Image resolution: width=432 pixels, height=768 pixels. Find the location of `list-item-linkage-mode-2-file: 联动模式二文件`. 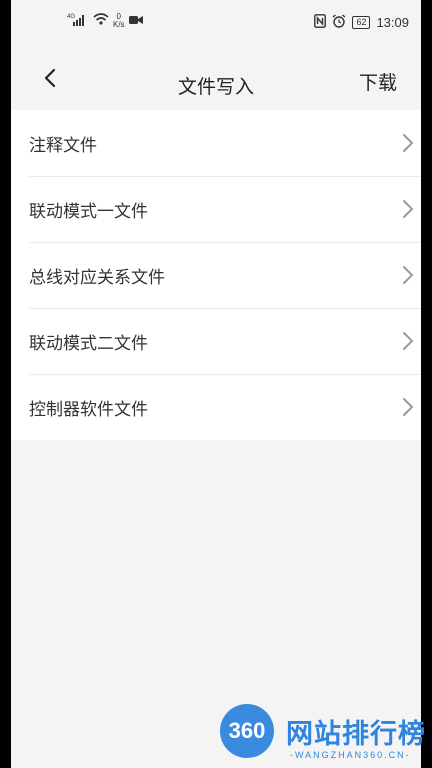

list-item-linkage-mode-2-file: 联动模式二文件 is located at coordinates (216, 341).